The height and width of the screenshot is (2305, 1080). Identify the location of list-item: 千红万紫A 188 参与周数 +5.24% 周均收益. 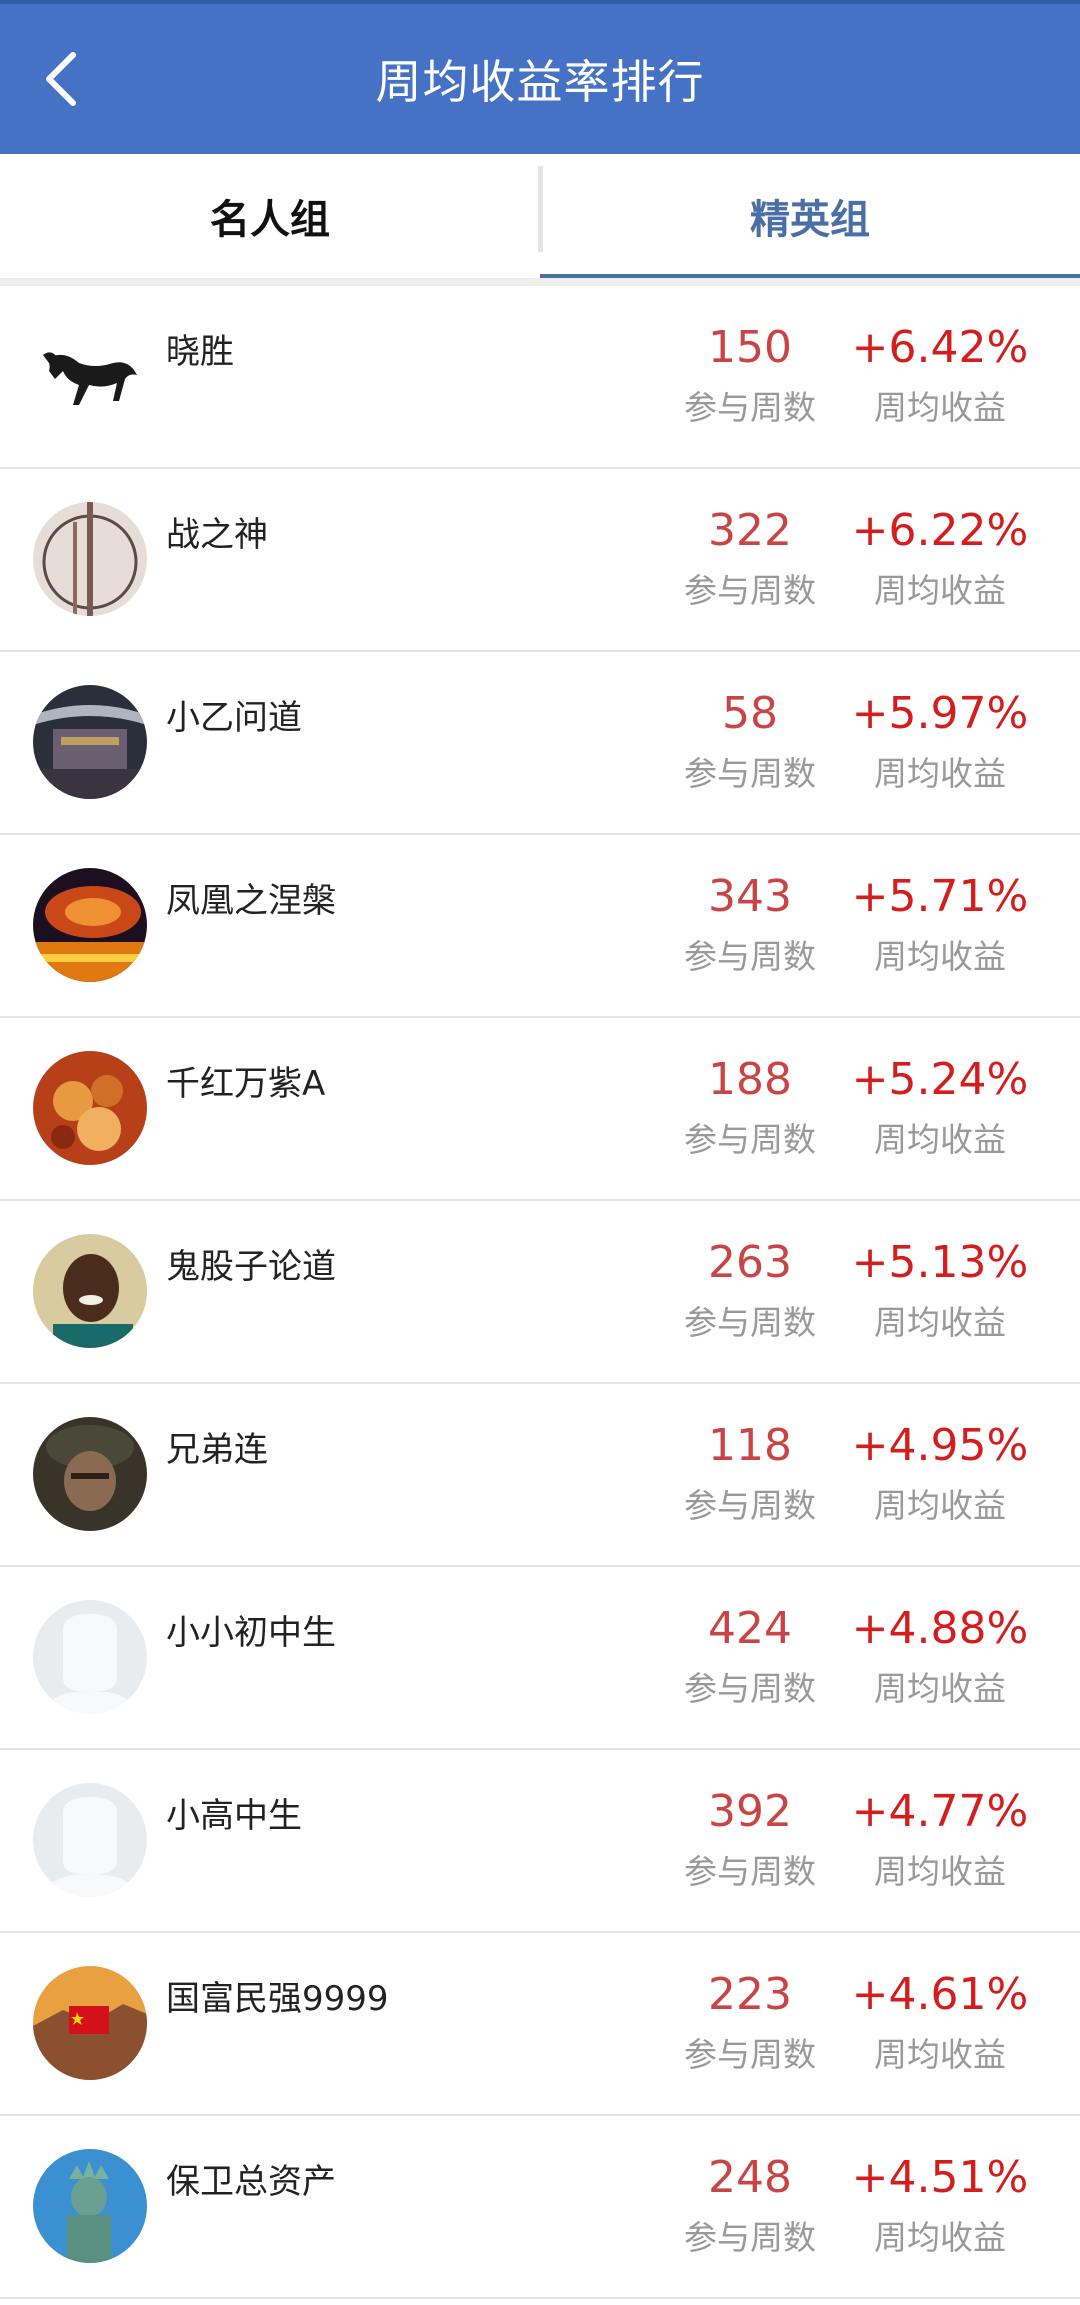
(540, 1109).